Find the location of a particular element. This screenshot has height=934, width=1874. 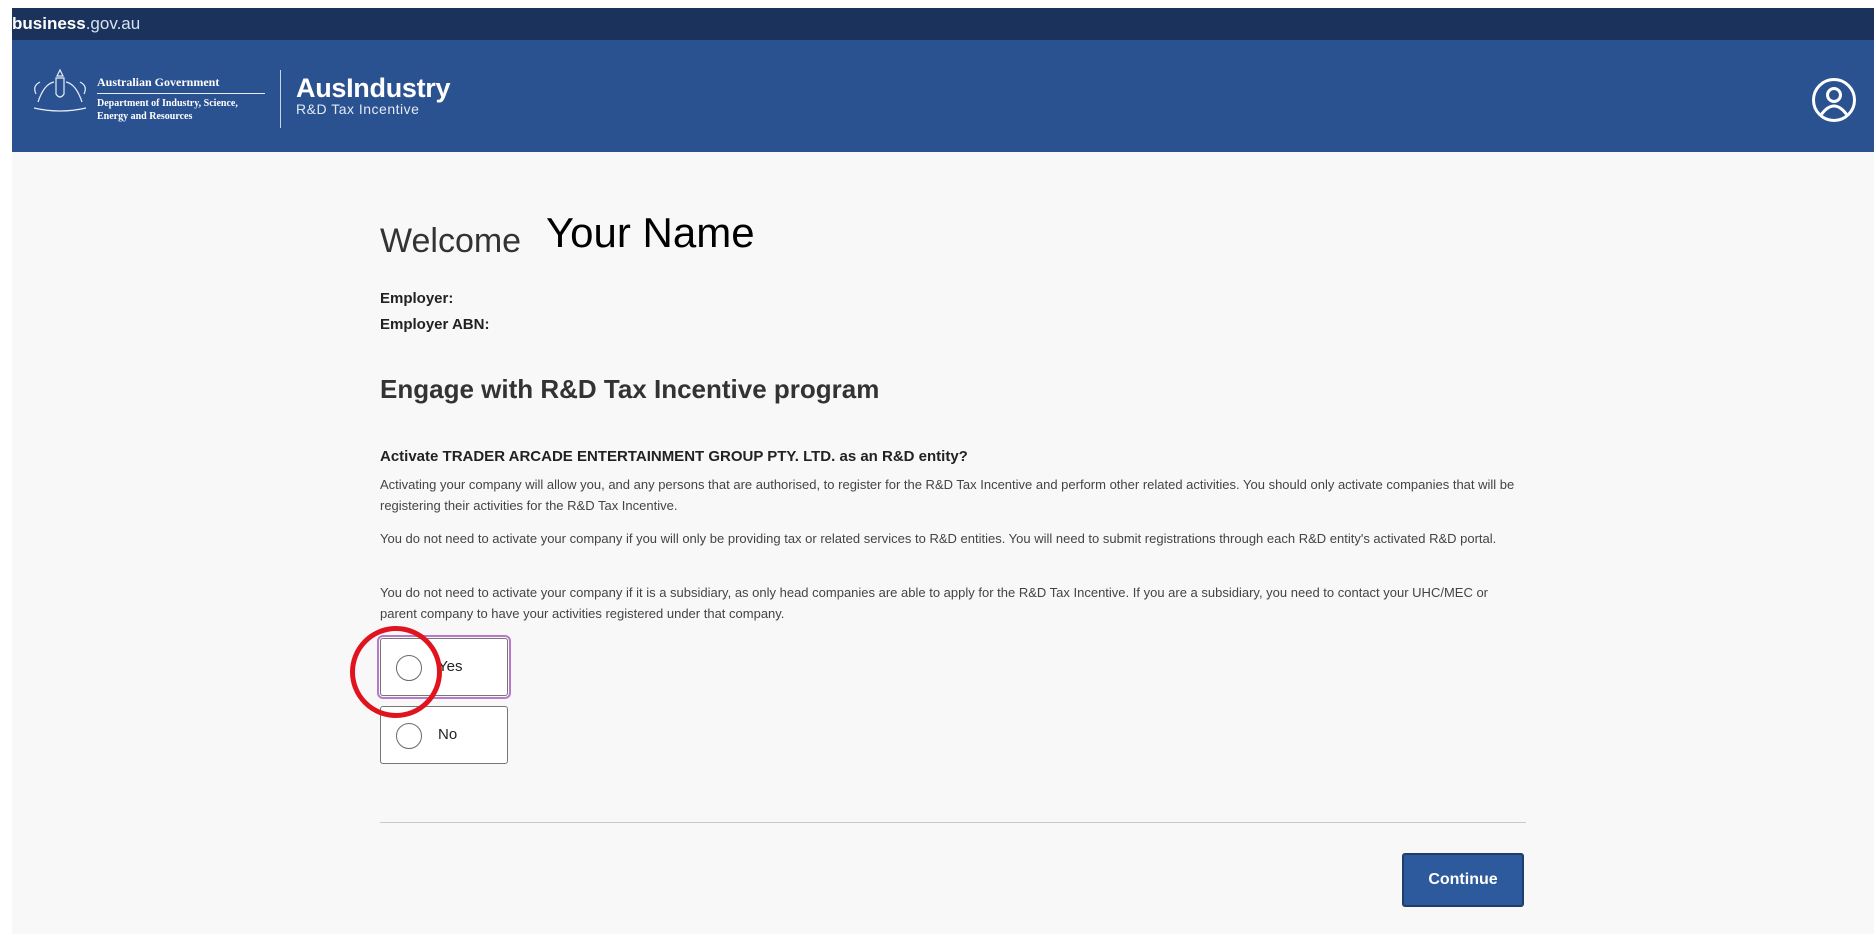

radio-button-yes is located at coordinates (409, 668).